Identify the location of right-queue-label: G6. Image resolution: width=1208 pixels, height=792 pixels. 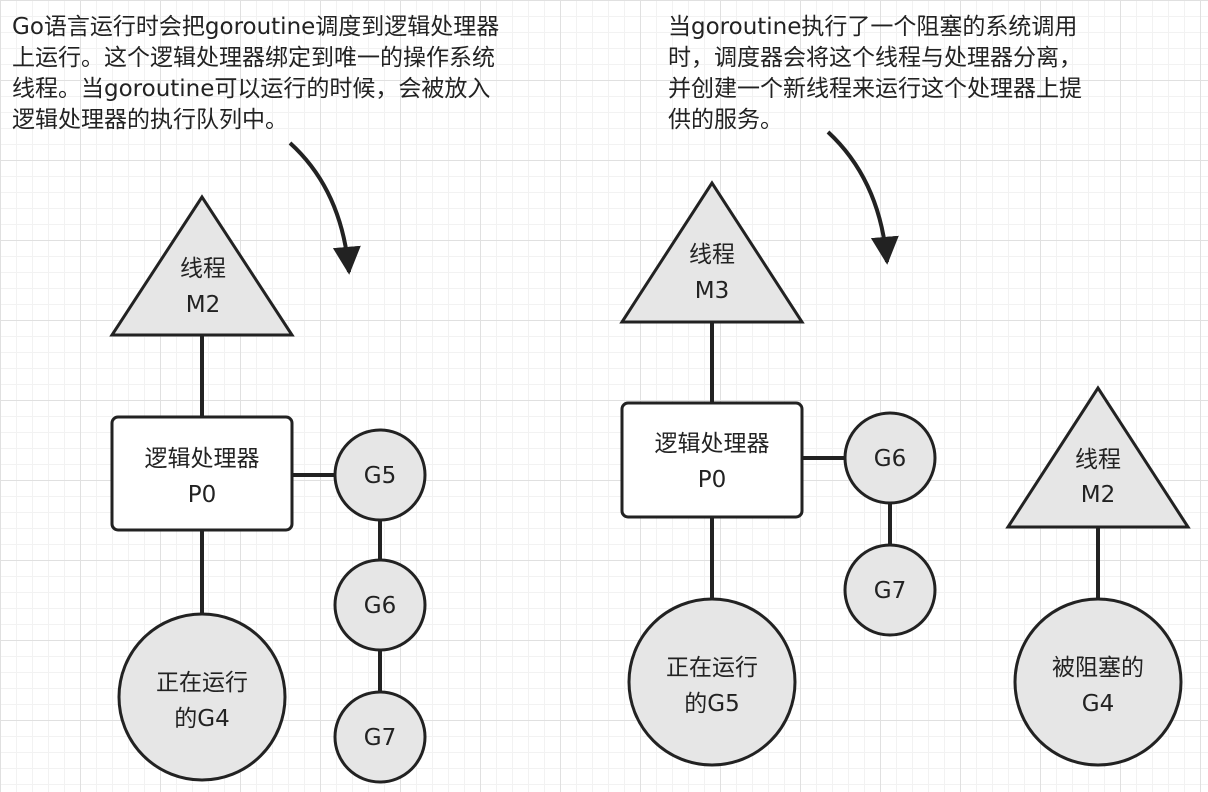
(890, 459).